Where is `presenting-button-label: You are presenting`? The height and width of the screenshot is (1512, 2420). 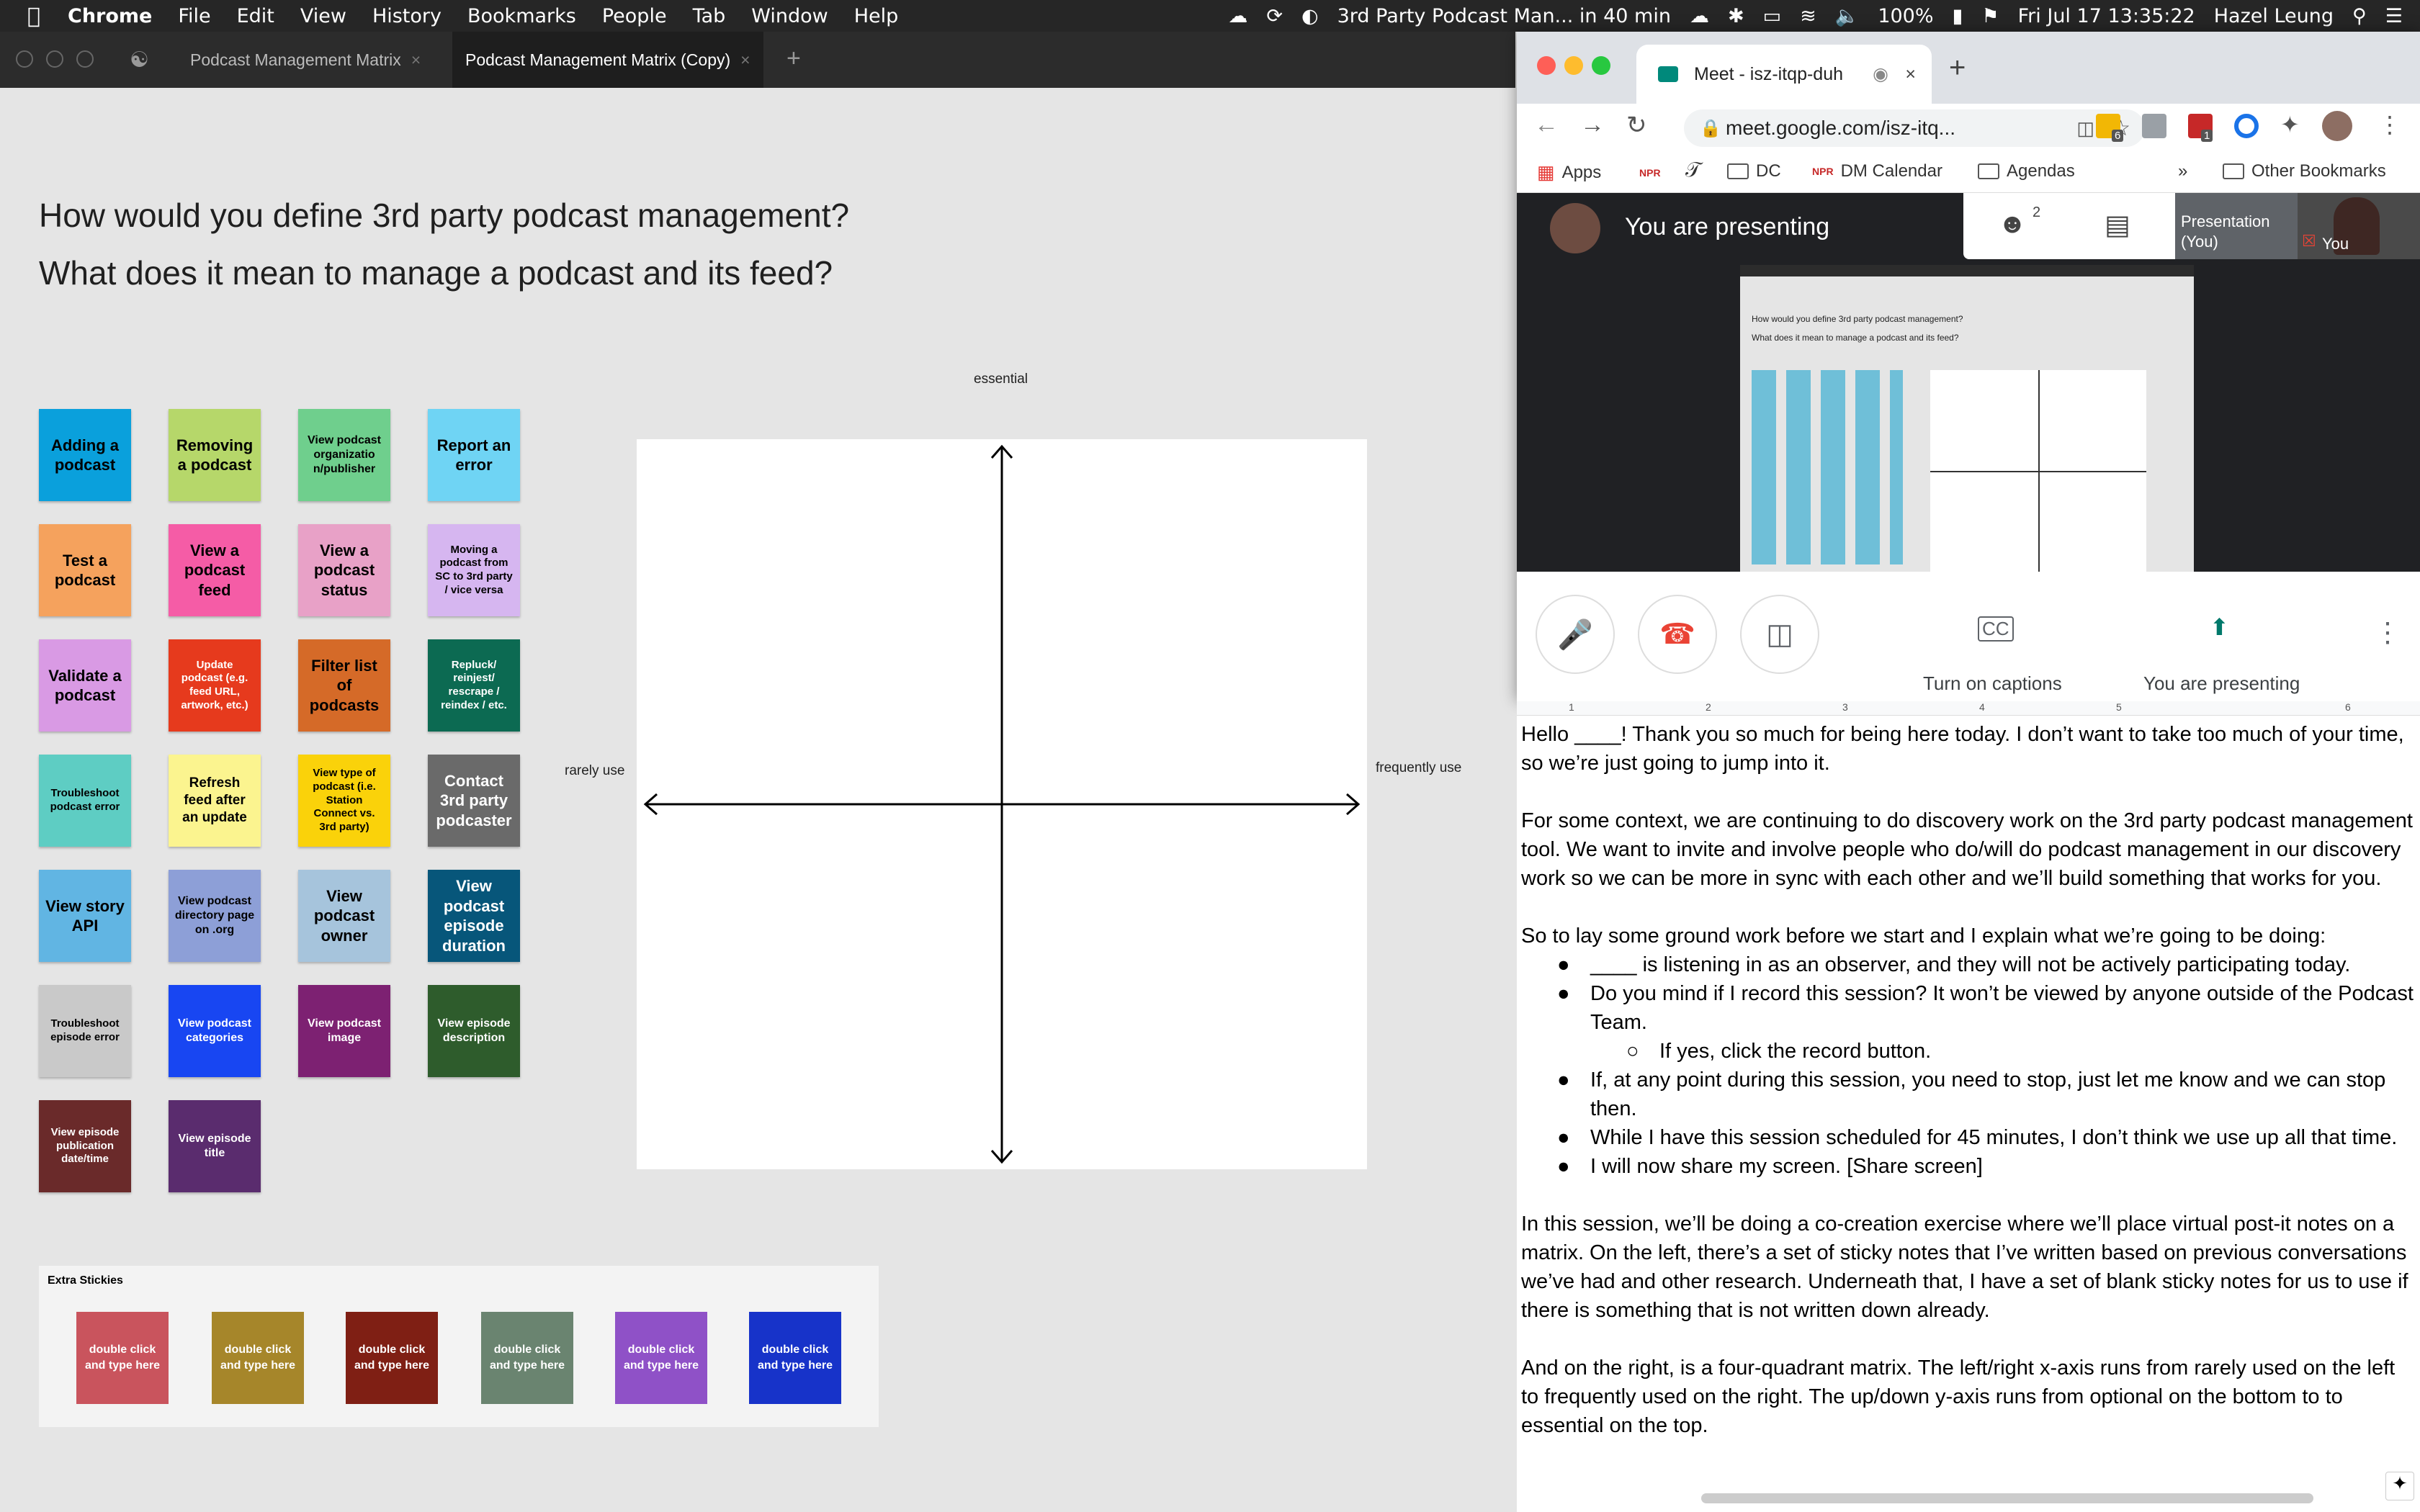 presenting-button-label: You are presenting is located at coordinates (2221, 683).